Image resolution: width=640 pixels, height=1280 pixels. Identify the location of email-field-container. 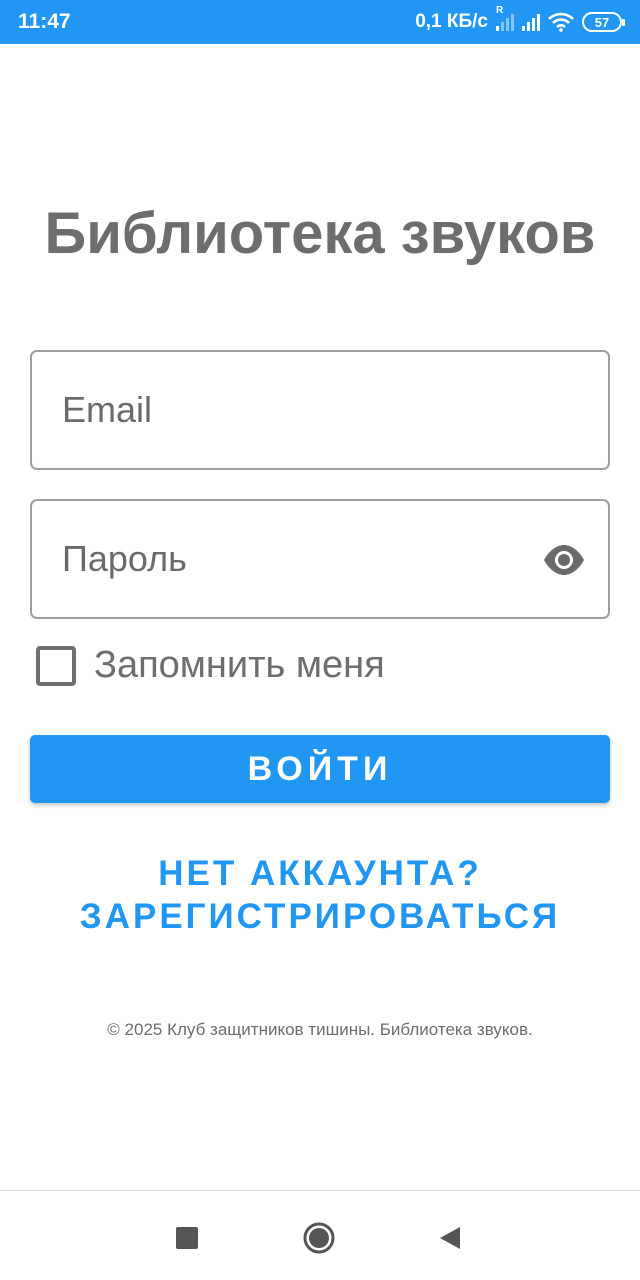
(320, 410).